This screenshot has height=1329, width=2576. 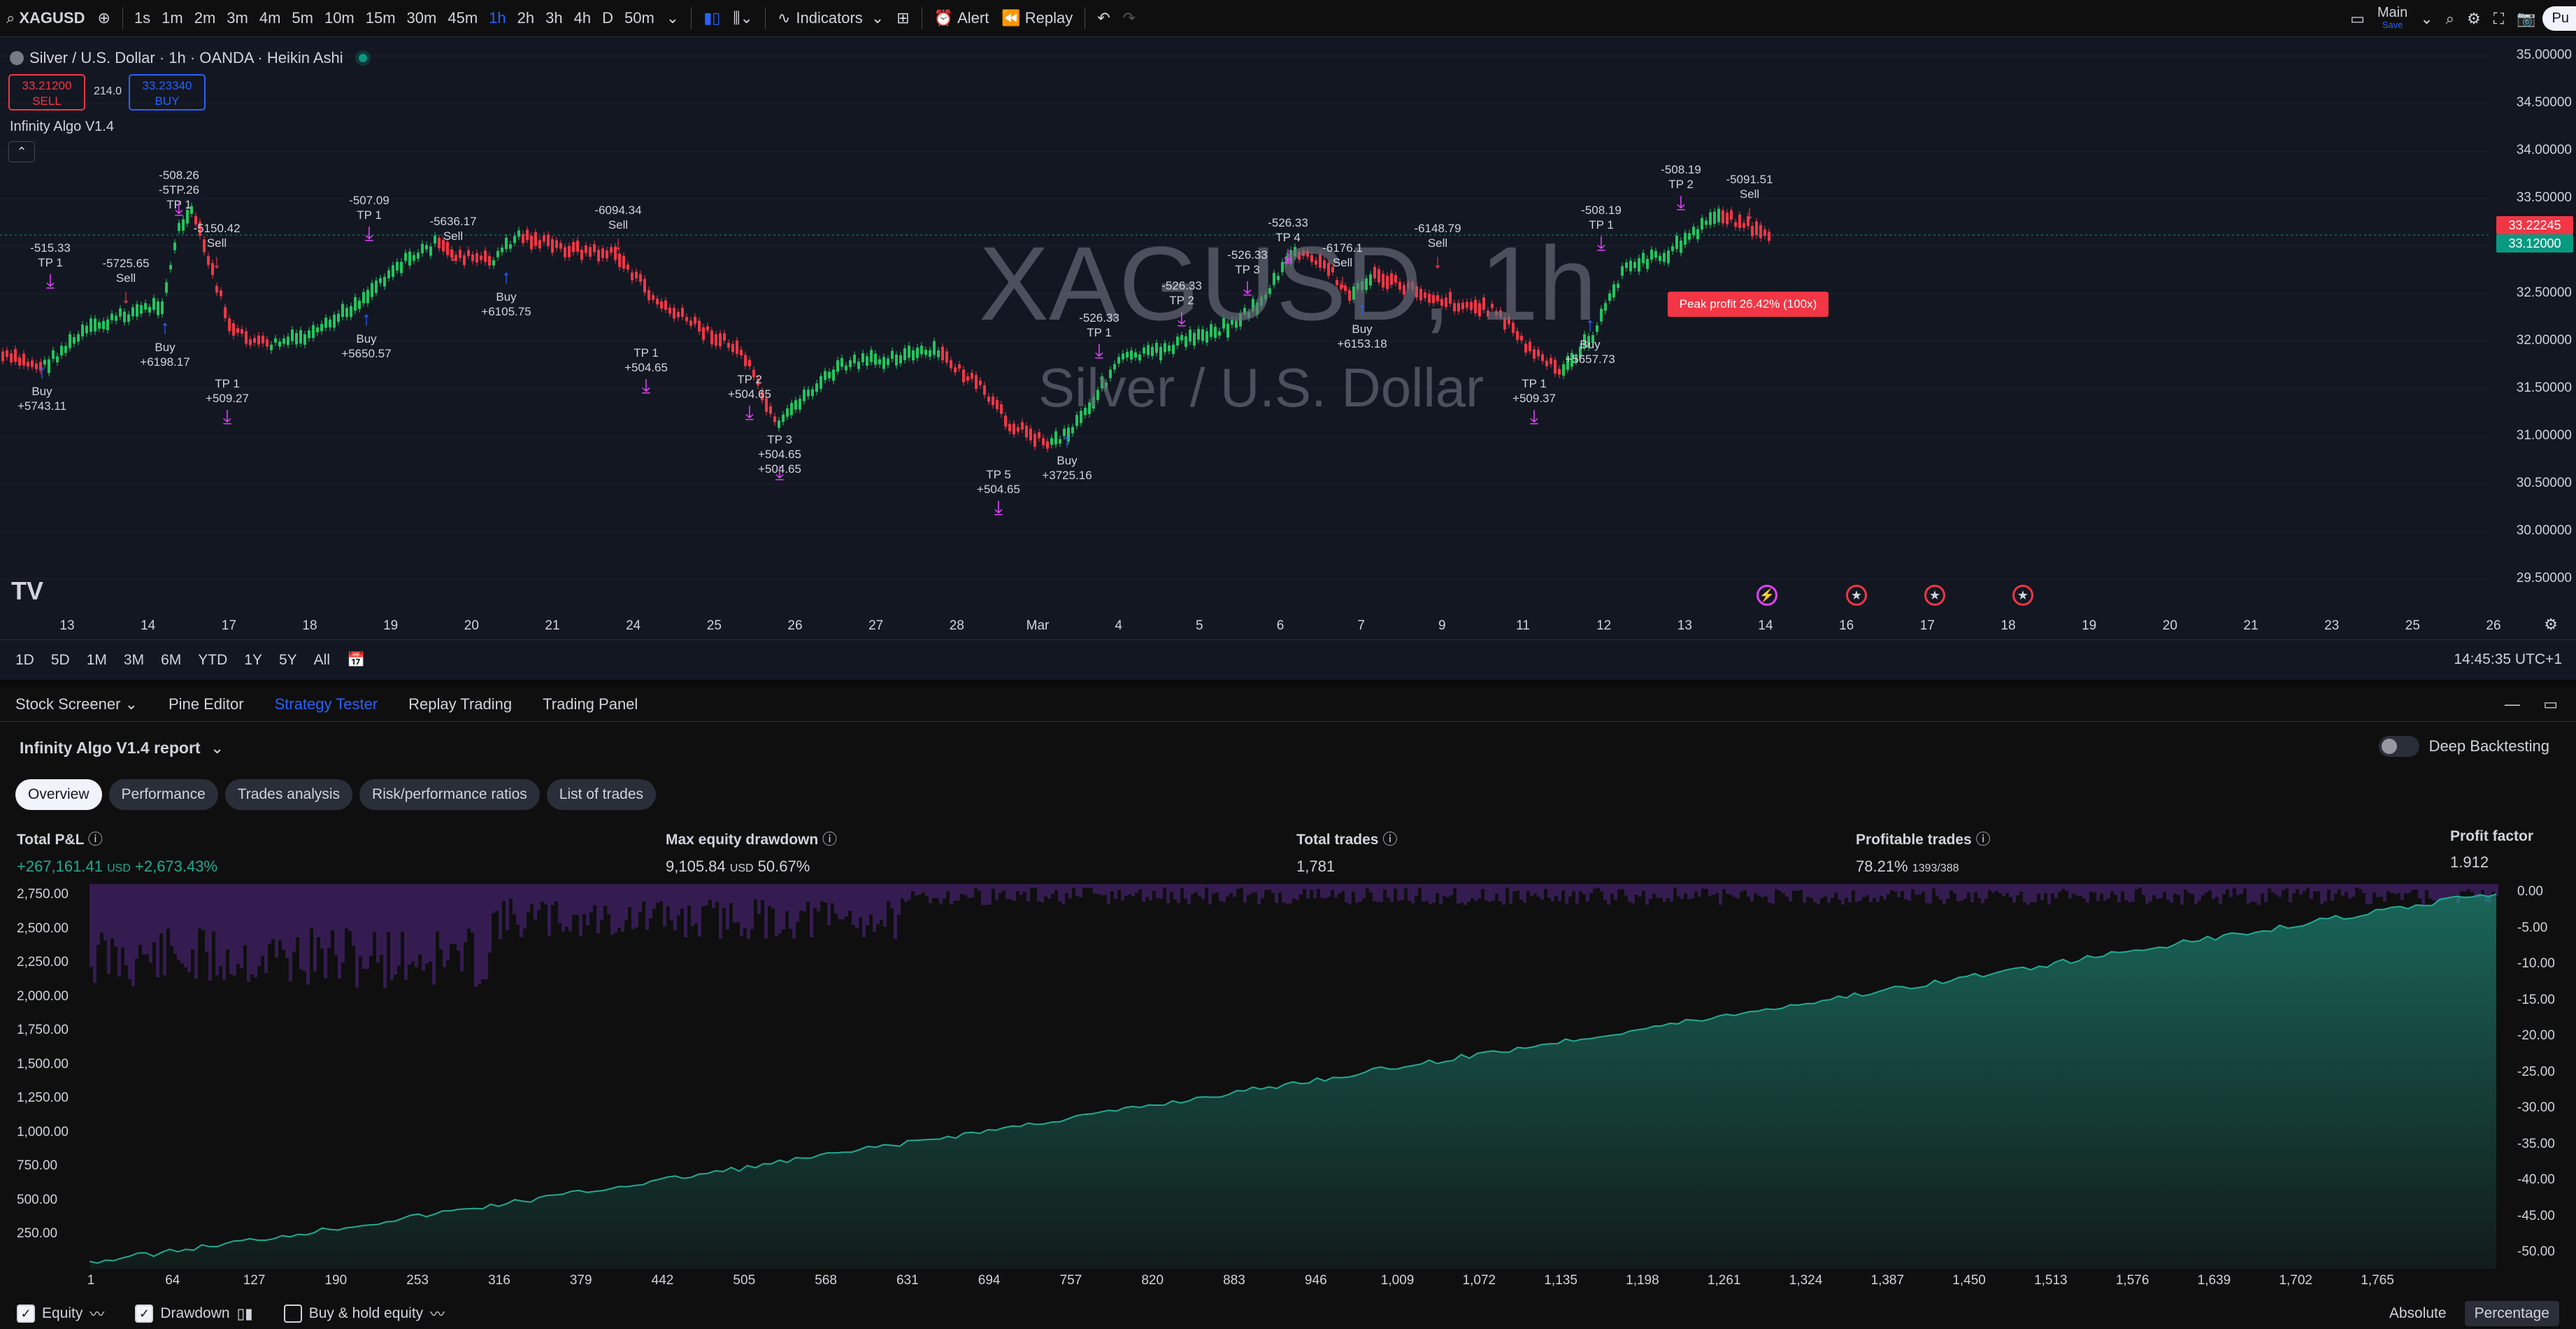 What do you see at coordinates (103, 18) in the screenshot?
I see `compare-button: ⊕` at bounding box center [103, 18].